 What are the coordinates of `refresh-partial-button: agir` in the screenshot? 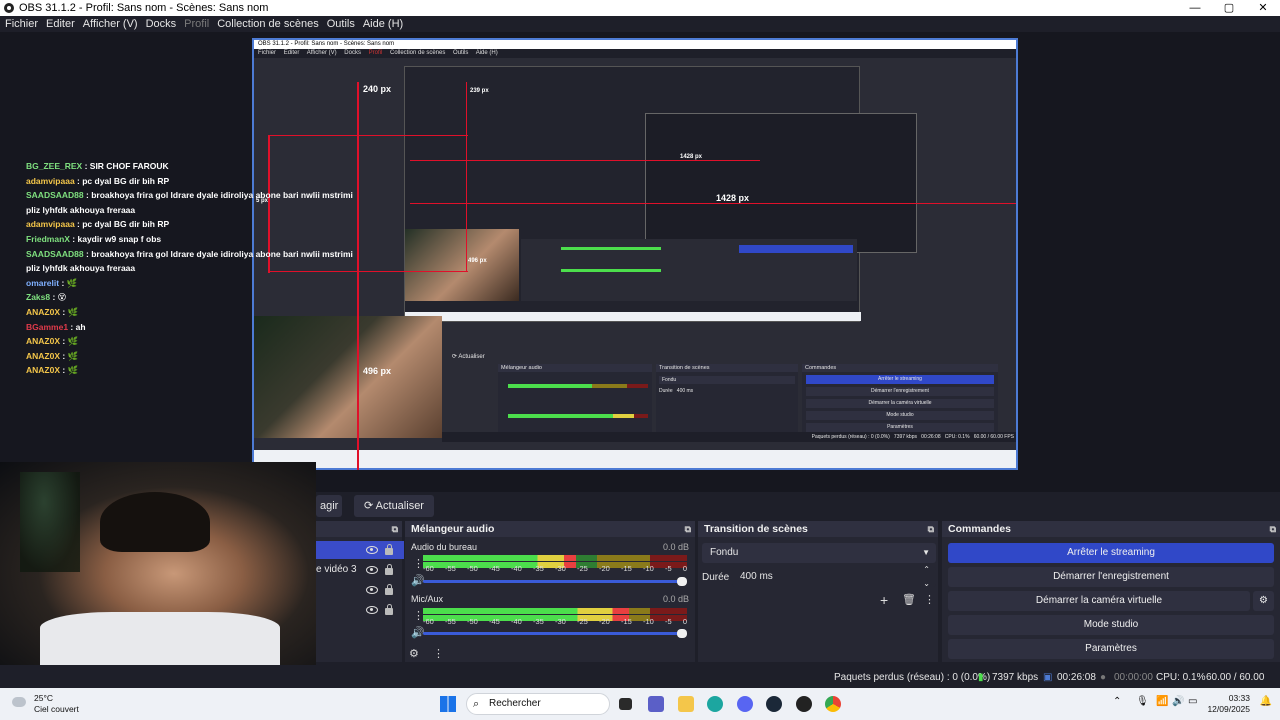 It's located at (329, 506).